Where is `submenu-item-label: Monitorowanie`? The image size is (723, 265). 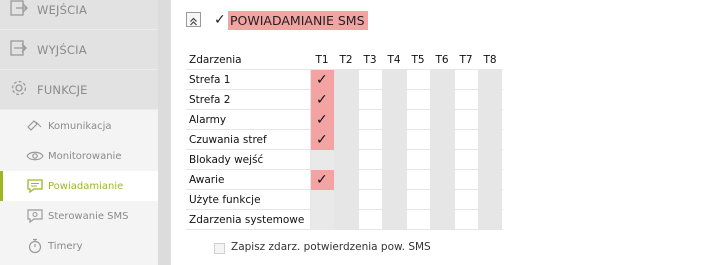
submenu-item-label: Monitorowanie is located at coordinates (85, 156).